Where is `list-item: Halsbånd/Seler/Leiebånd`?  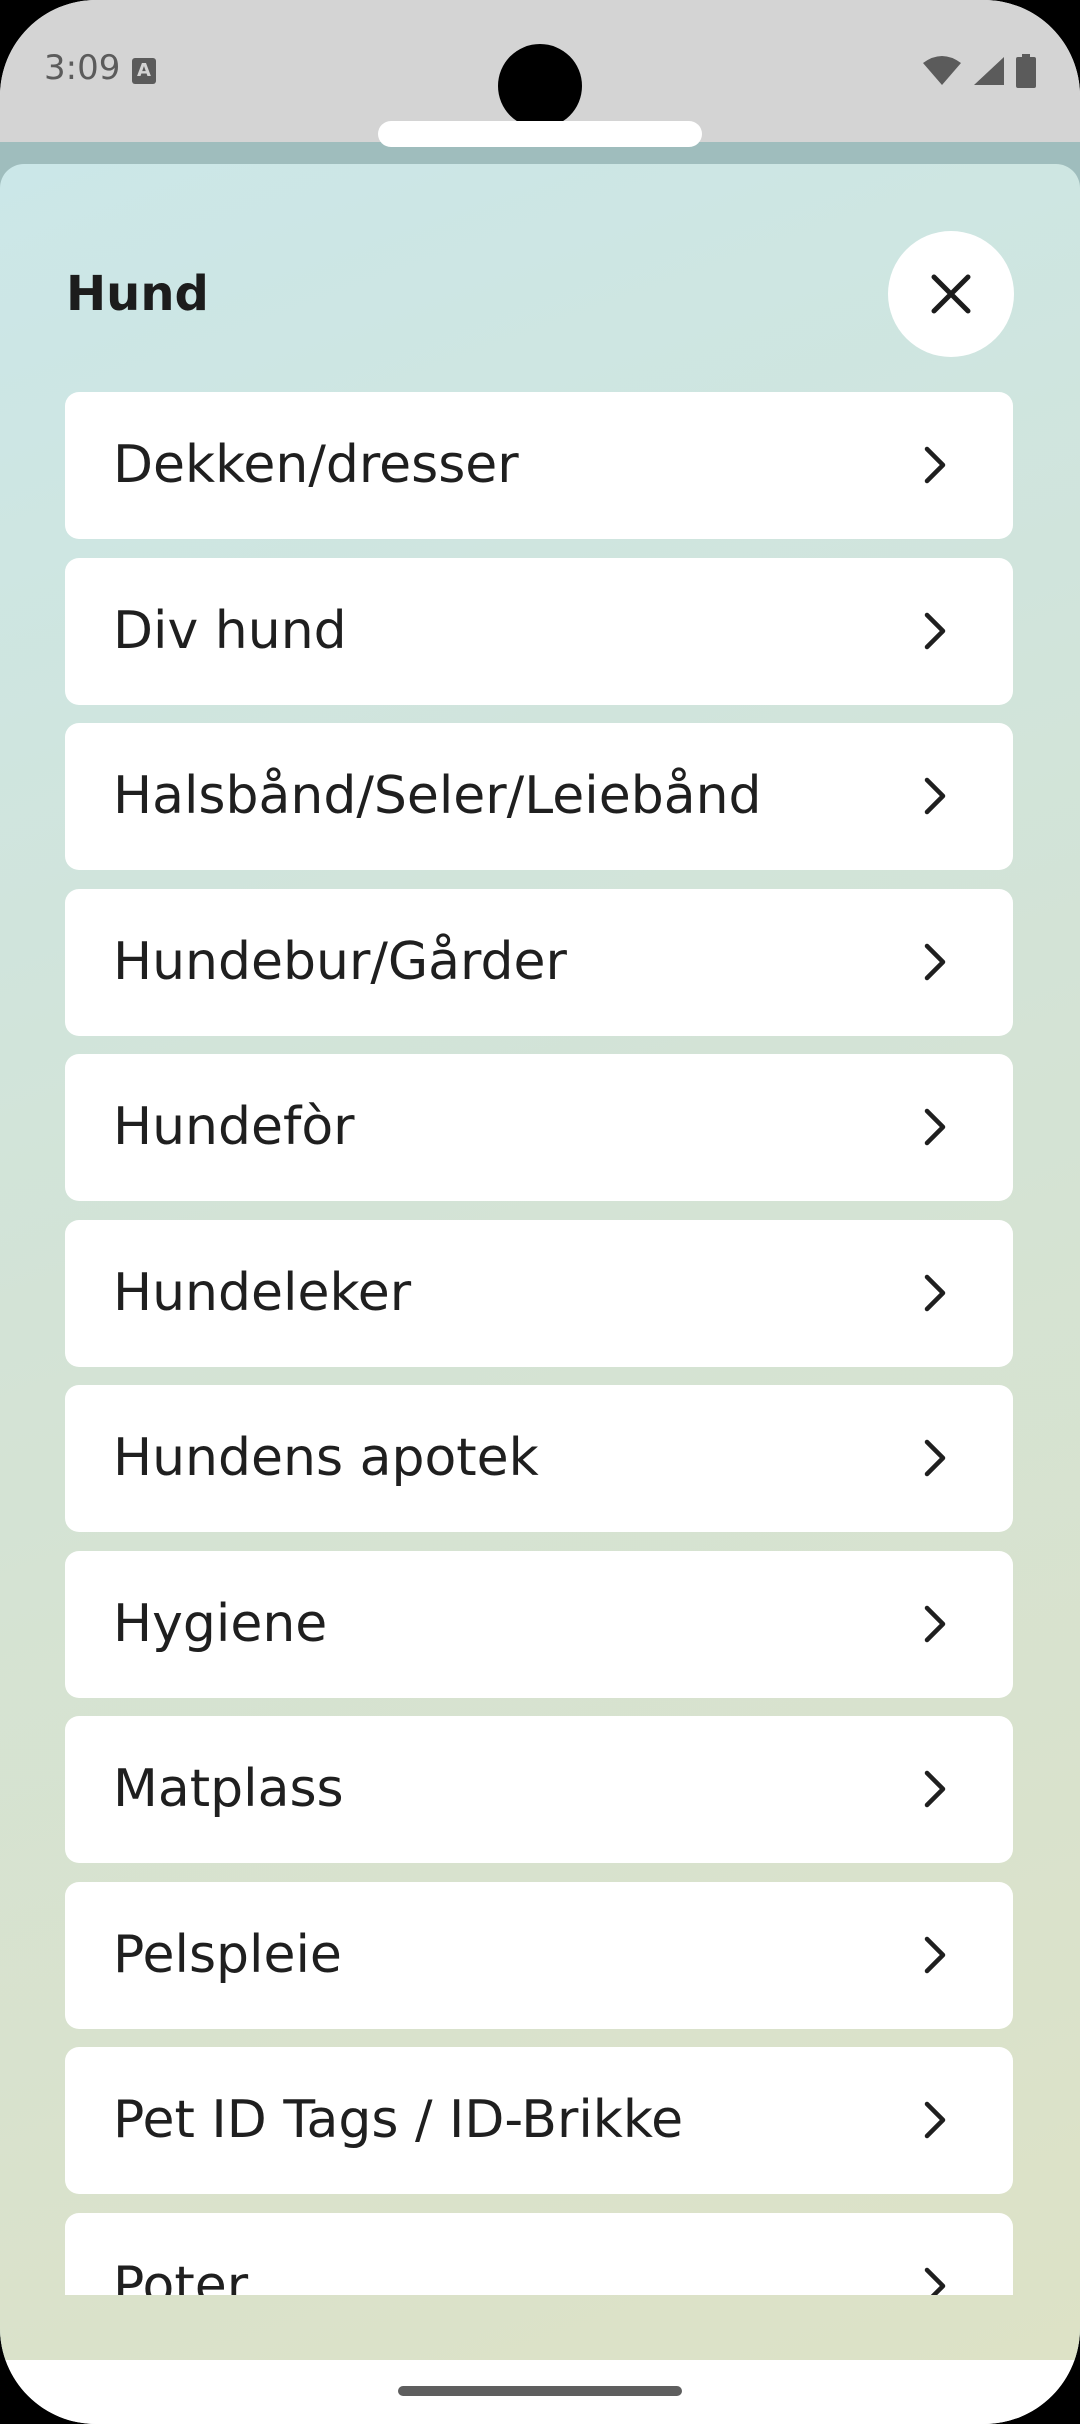 list-item: Halsbånd/Seler/Leiebånd is located at coordinates (539, 796).